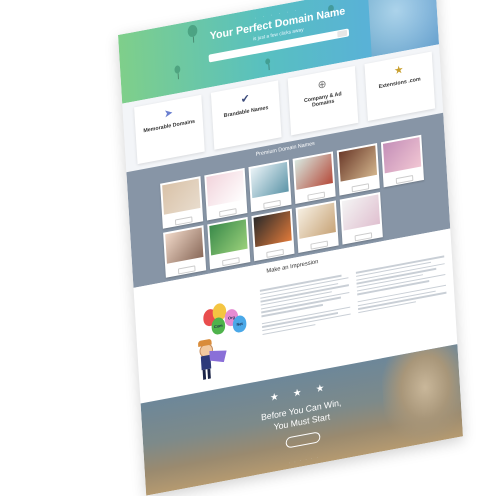  I want to click on plus-circle-icon: ⊕, so click(322, 85).